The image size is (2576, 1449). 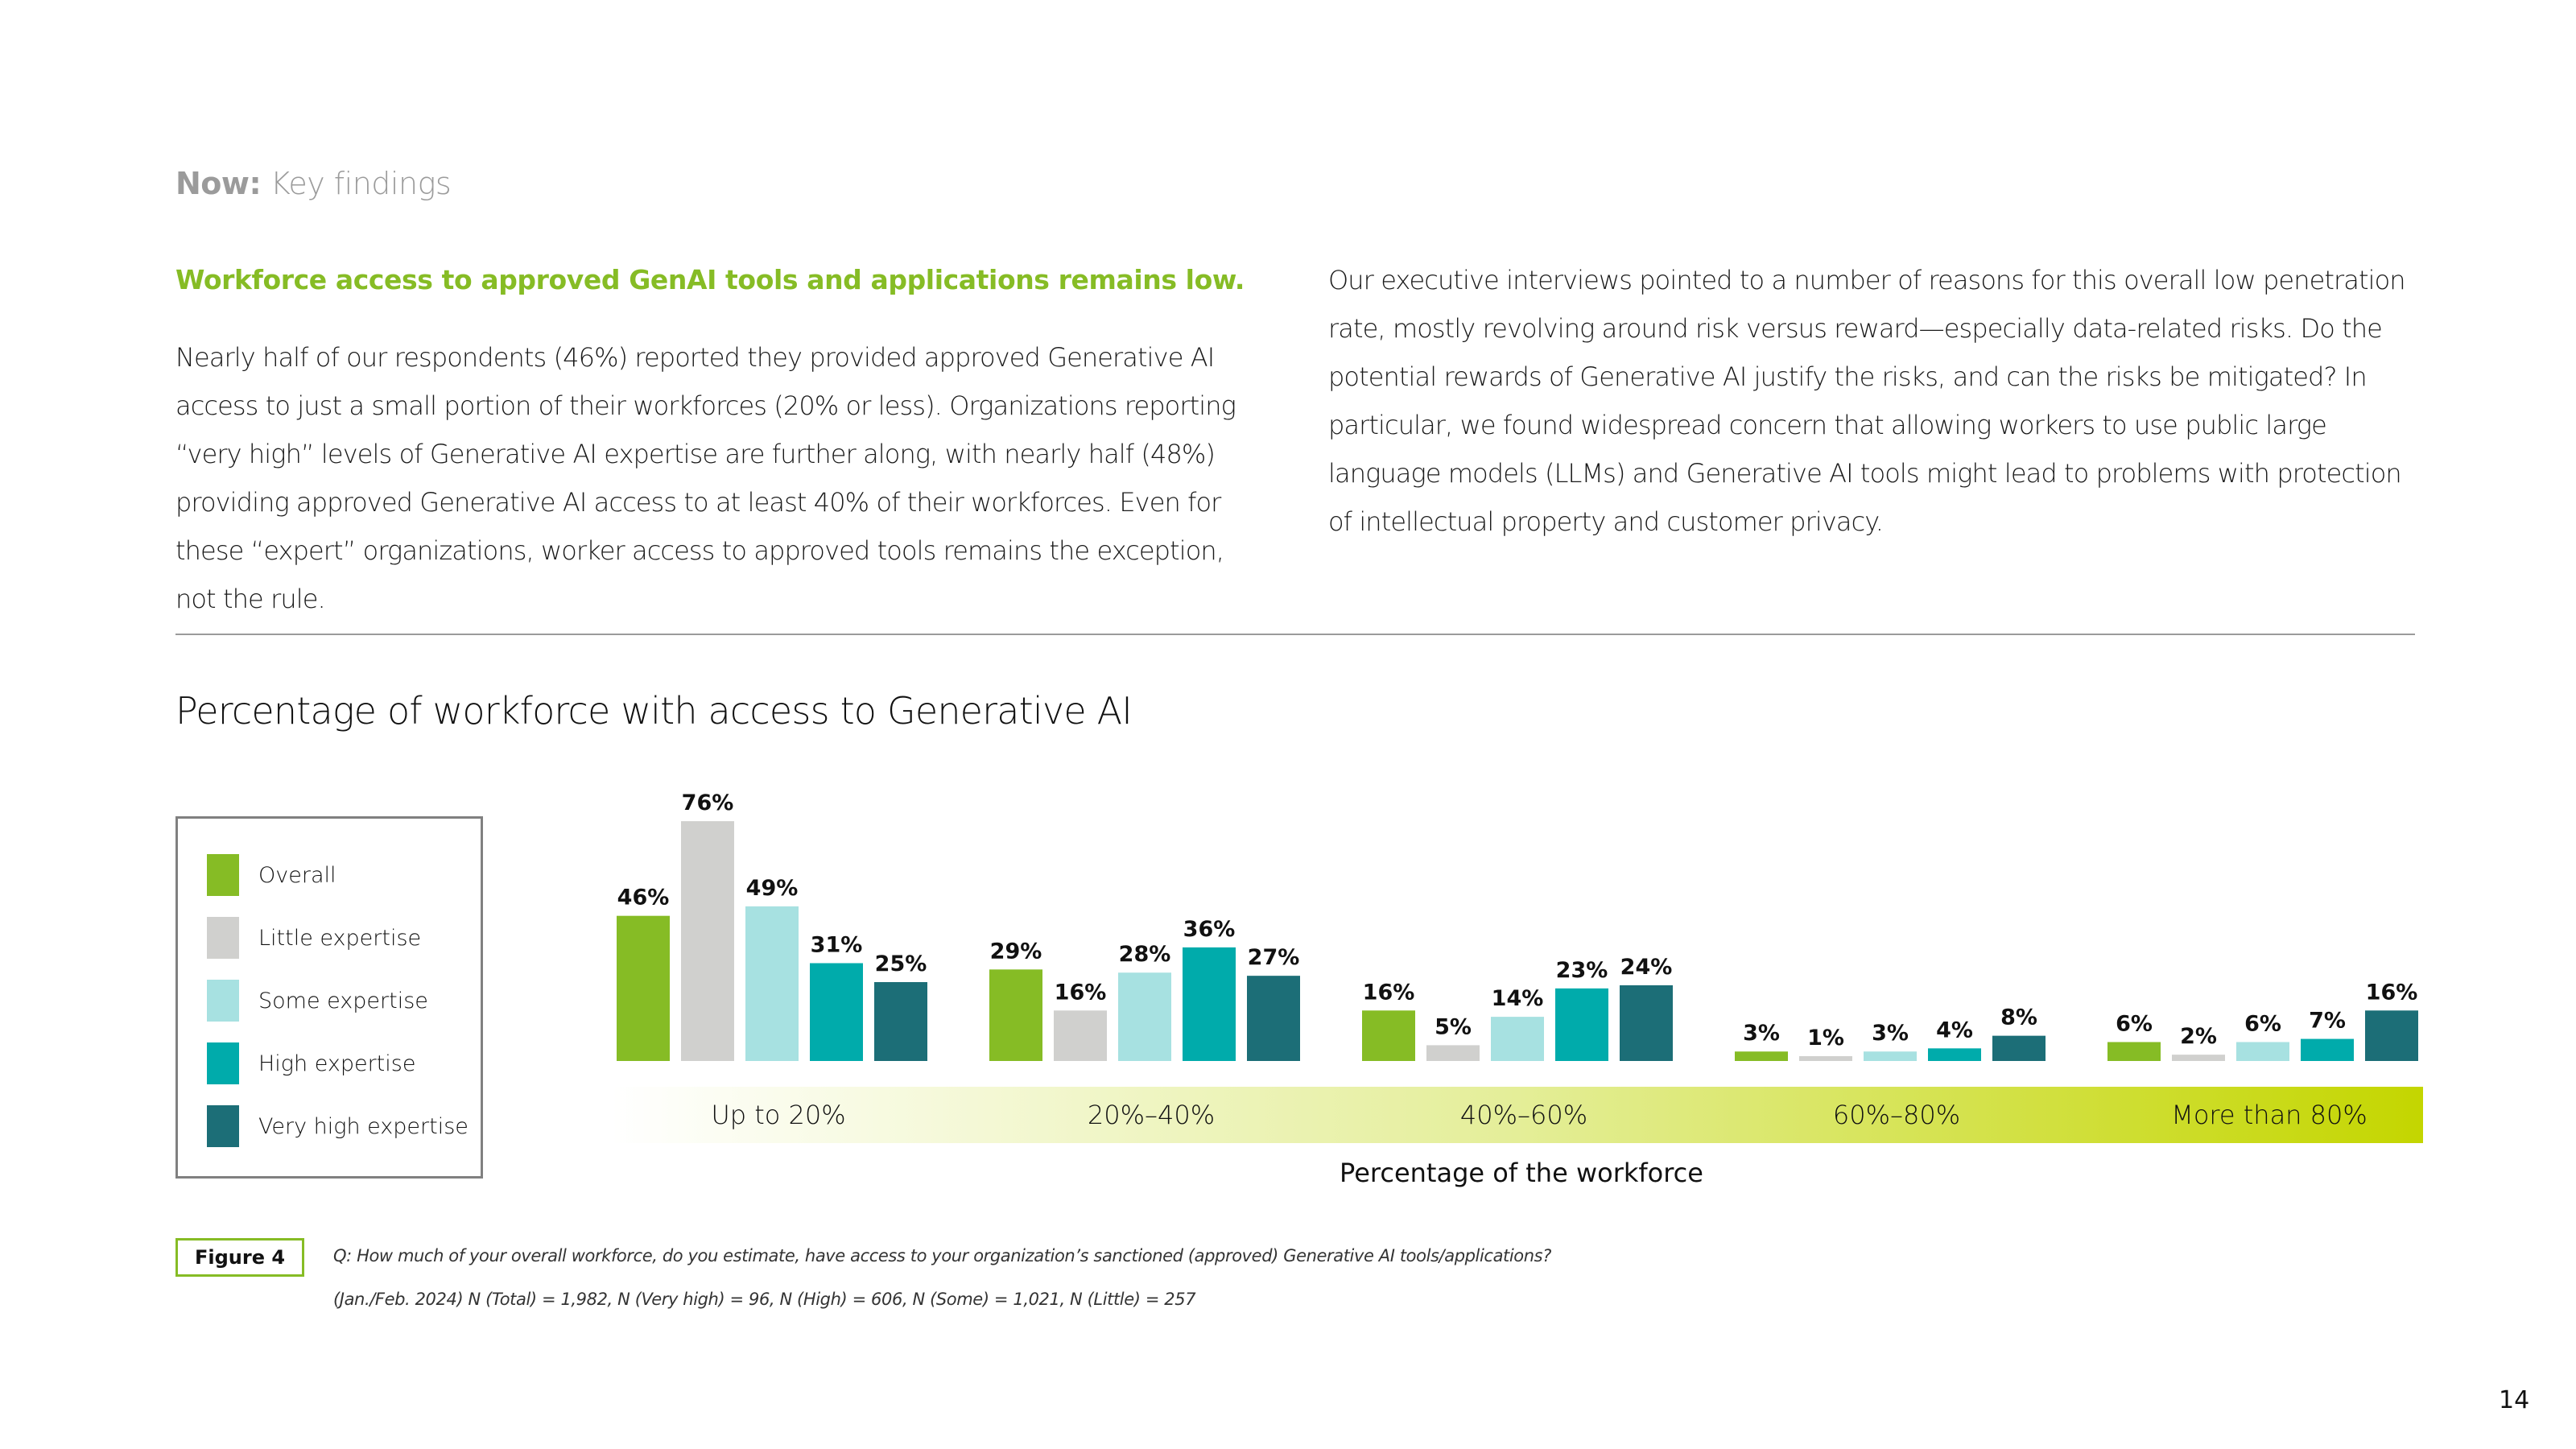 I want to click on category-label: More than 80%, so click(x=2269, y=1115).